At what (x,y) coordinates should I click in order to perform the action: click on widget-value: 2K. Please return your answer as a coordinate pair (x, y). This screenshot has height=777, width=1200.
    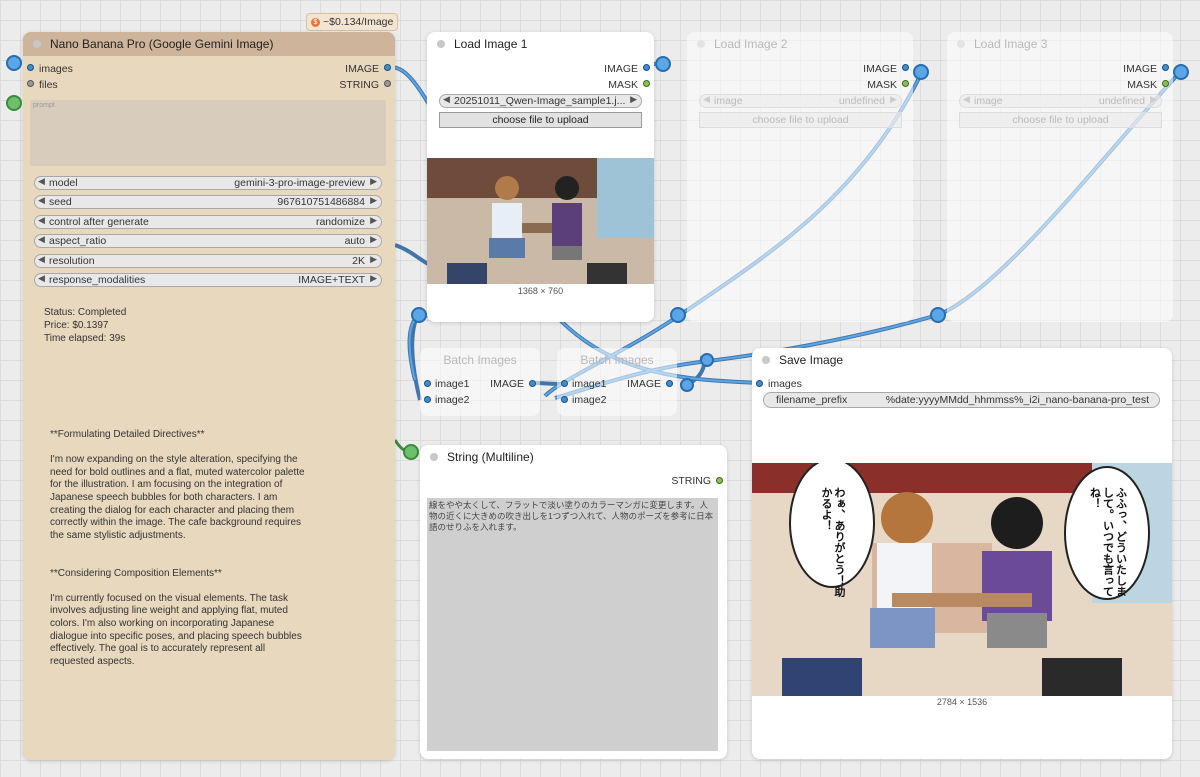
    Looking at the image, I should click on (358, 261).